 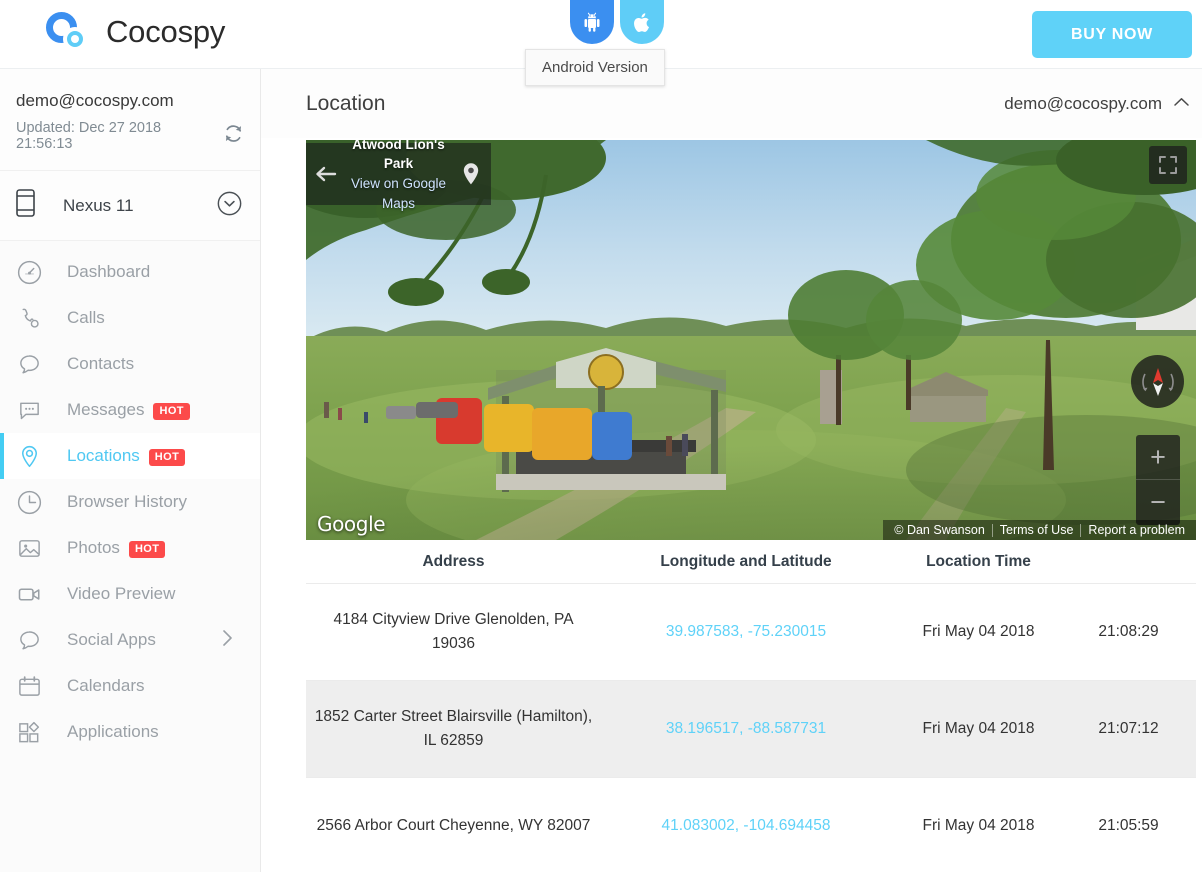 What do you see at coordinates (29, 502) in the screenshot?
I see `clock-icon` at bounding box center [29, 502].